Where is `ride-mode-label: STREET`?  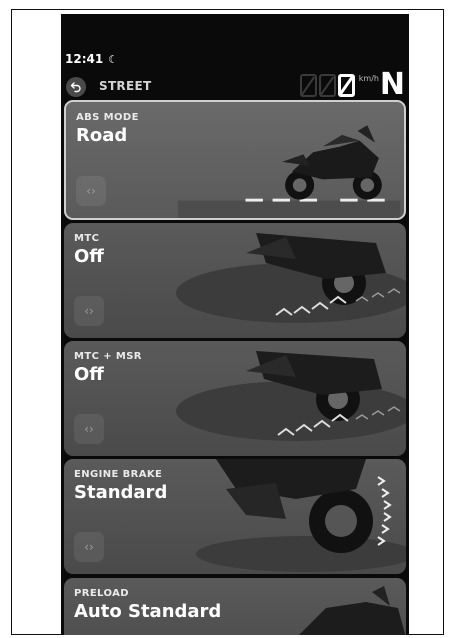 ride-mode-label: STREET is located at coordinates (125, 86).